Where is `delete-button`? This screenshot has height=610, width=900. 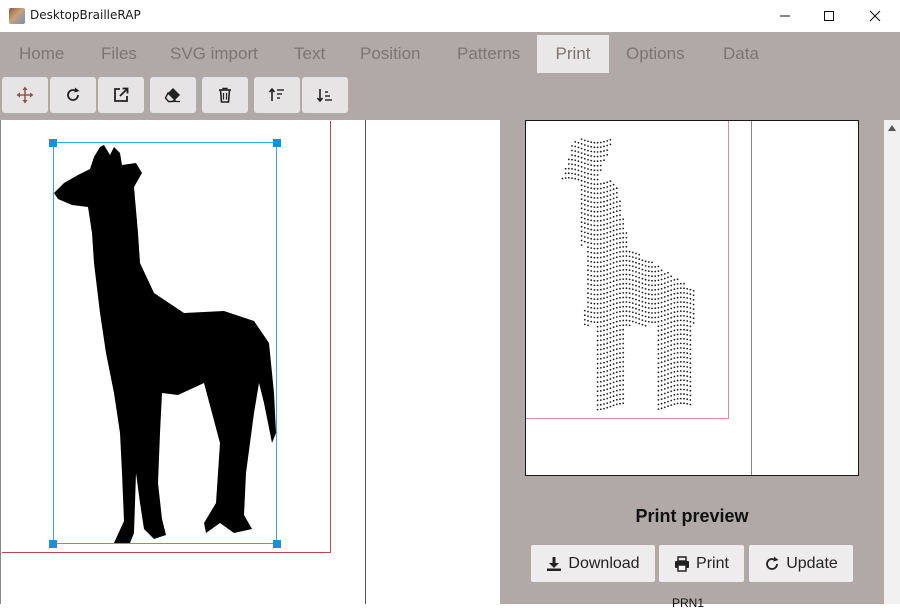
delete-button is located at coordinates (225, 95).